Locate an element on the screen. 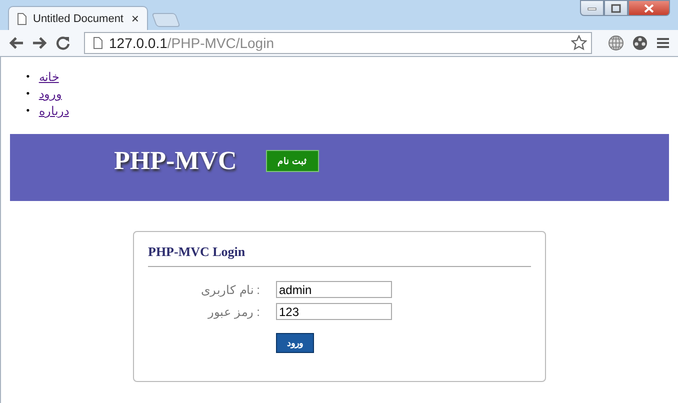 Image resolution: width=678 pixels, height=403 pixels. star-icon is located at coordinates (579, 43).